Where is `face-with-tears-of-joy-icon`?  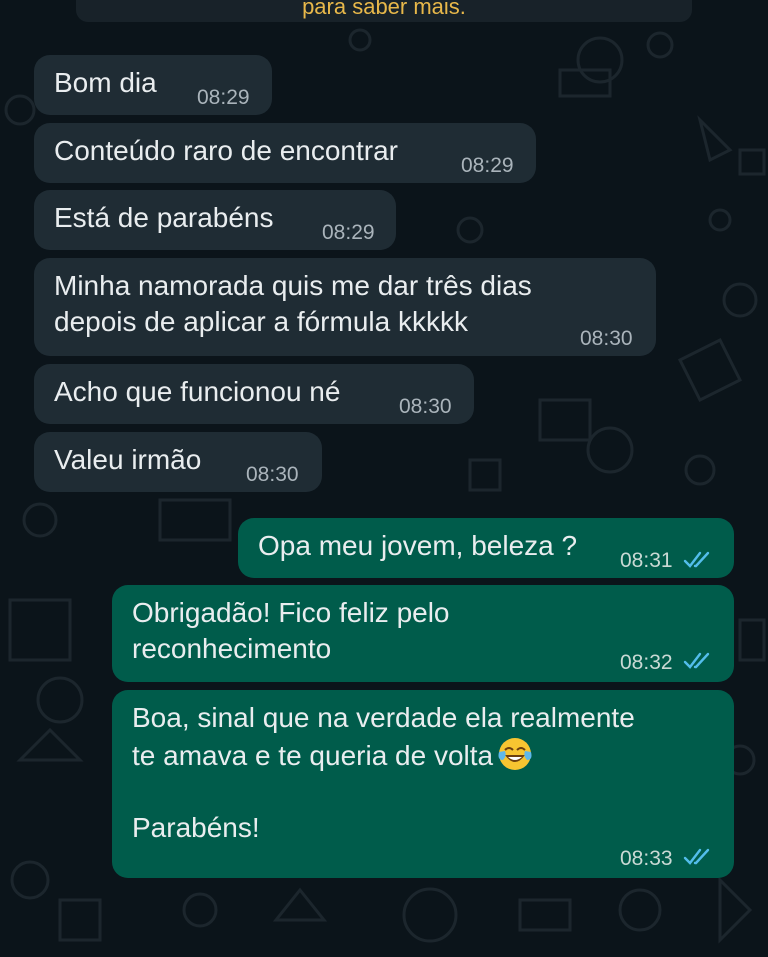 face-with-tears-of-joy-icon is located at coordinates (515, 754).